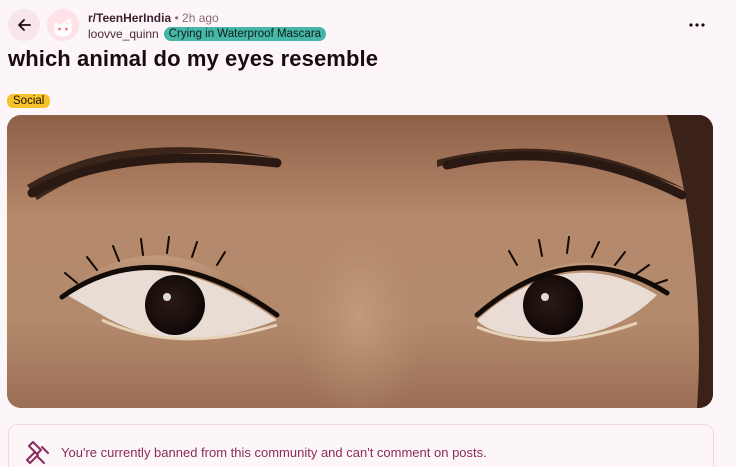 The image size is (736, 467). I want to click on more-horizontal-icon, so click(697, 25).